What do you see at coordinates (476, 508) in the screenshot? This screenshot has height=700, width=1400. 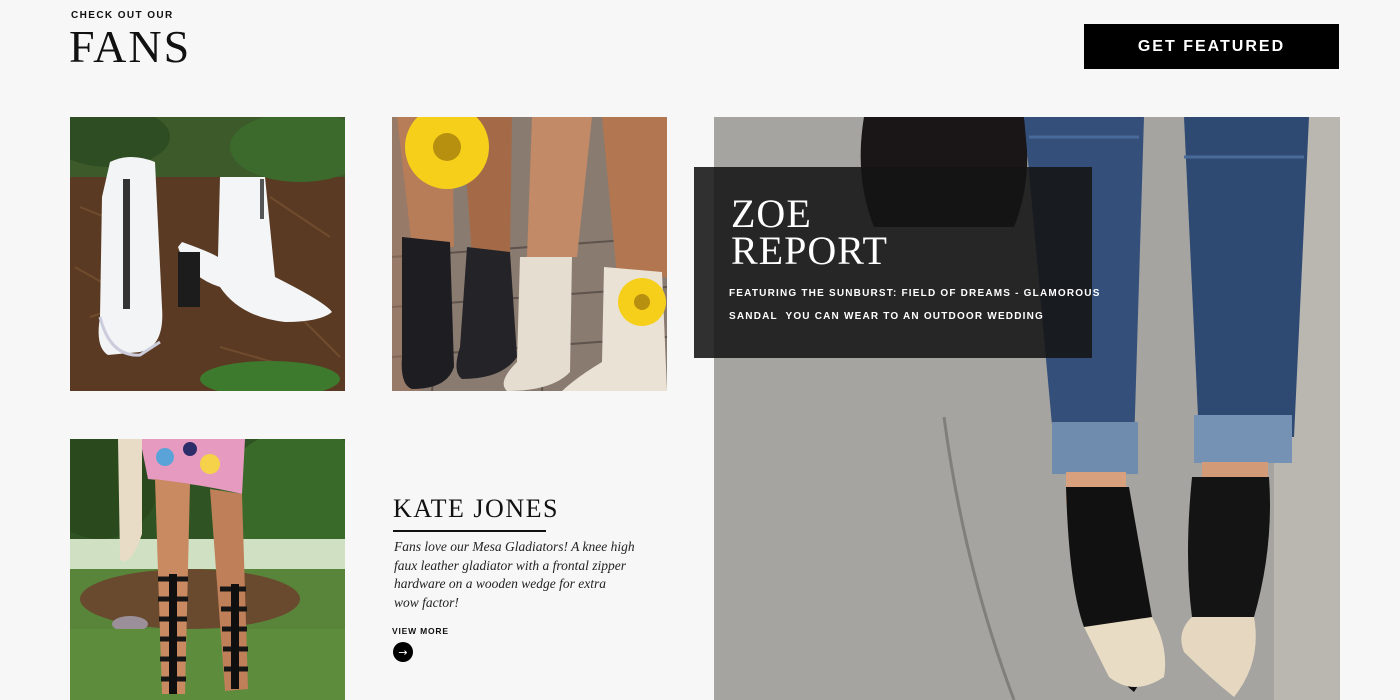 I see `fan-name: KATE JONES` at bounding box center [476, 508].